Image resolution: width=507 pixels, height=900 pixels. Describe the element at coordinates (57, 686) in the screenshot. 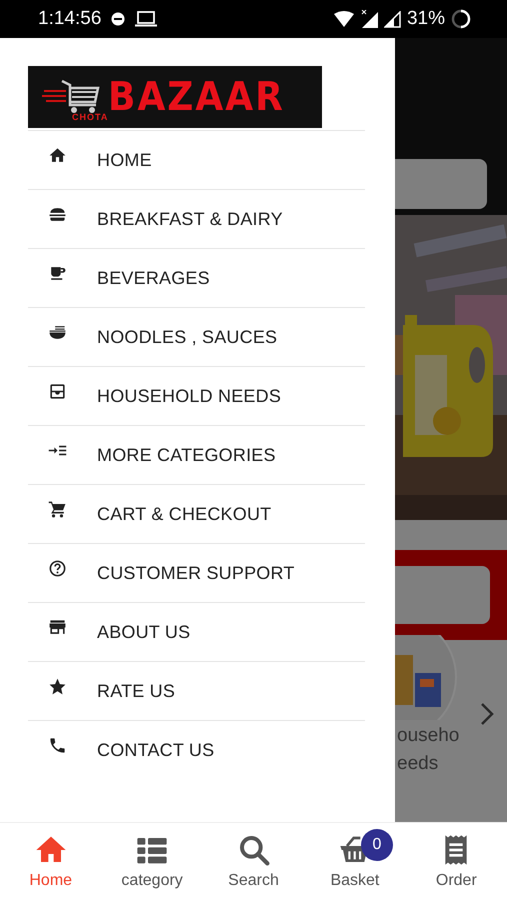

I see `star-icon` at that location.